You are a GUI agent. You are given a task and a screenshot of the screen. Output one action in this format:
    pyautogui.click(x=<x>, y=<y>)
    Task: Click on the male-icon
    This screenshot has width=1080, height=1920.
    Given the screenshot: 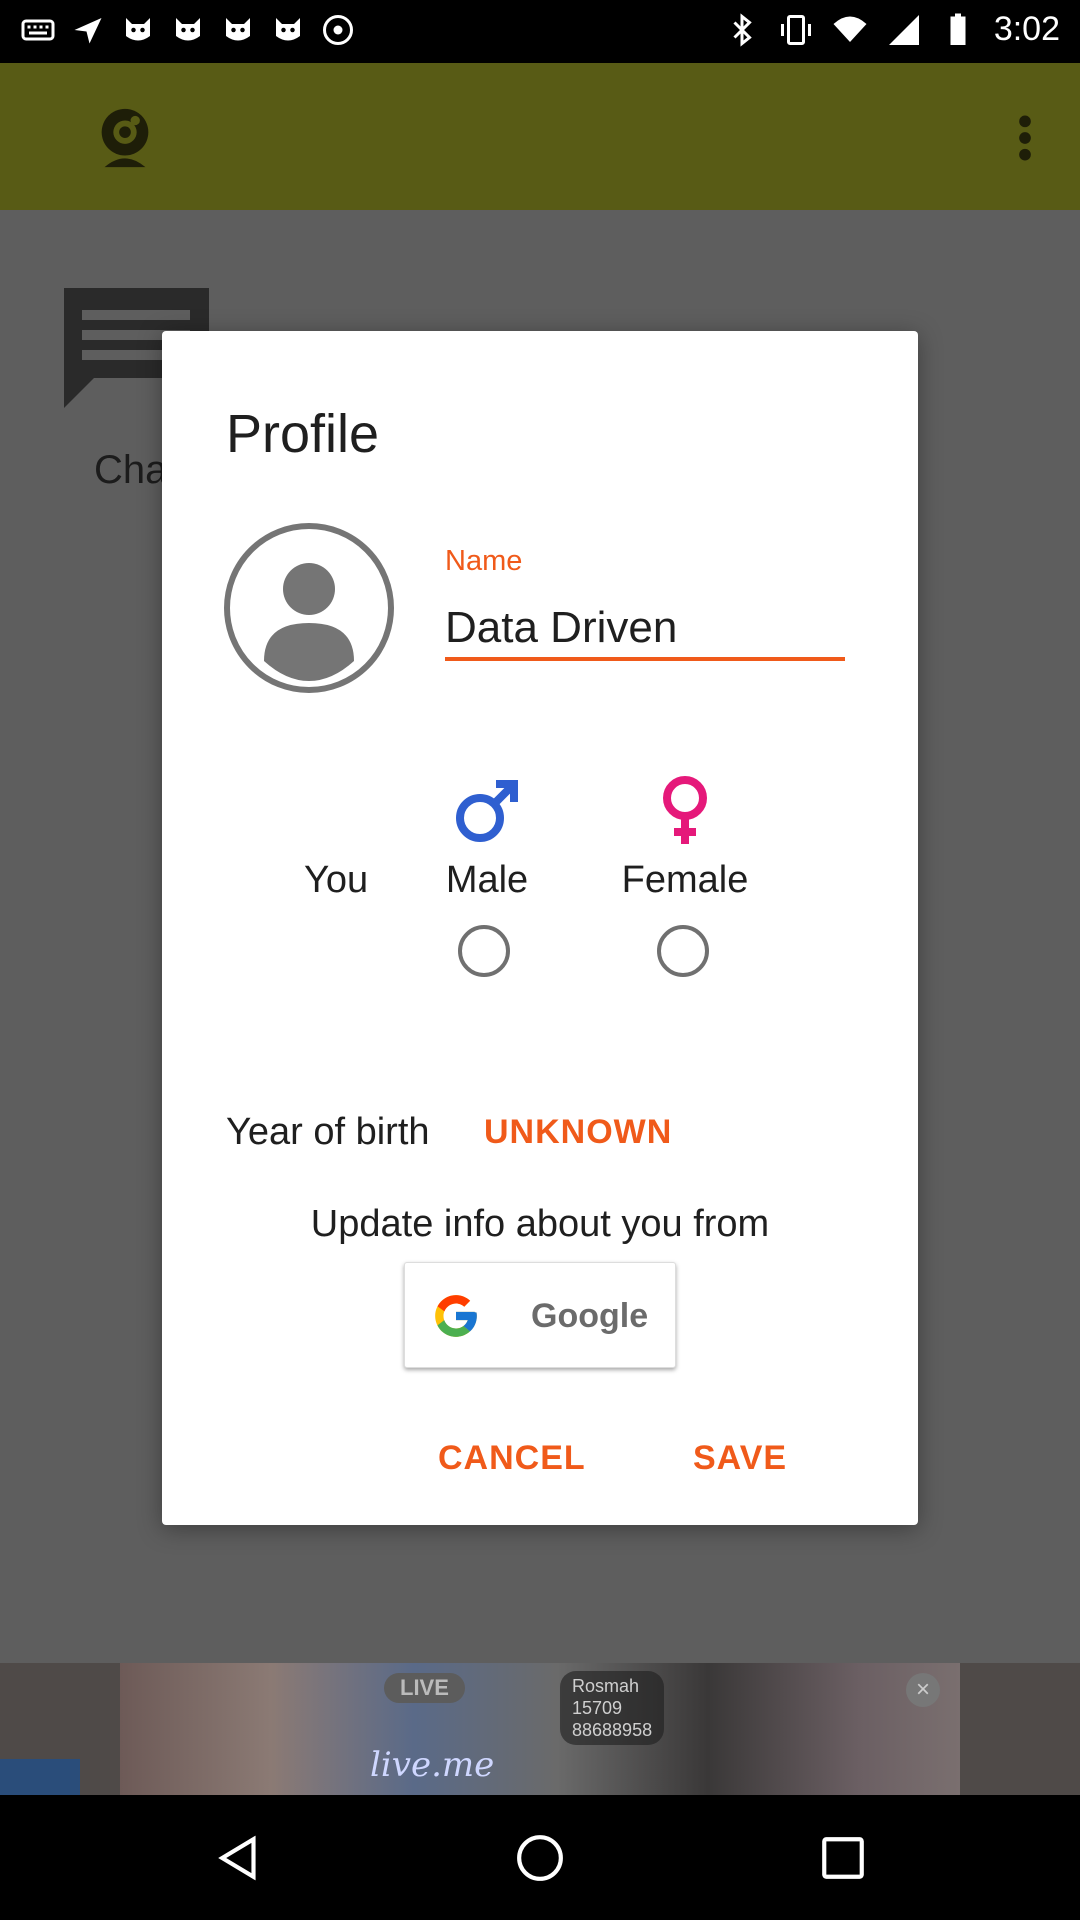 What is the action you would take?
    pyautogui.click(x=487, y=811)
    